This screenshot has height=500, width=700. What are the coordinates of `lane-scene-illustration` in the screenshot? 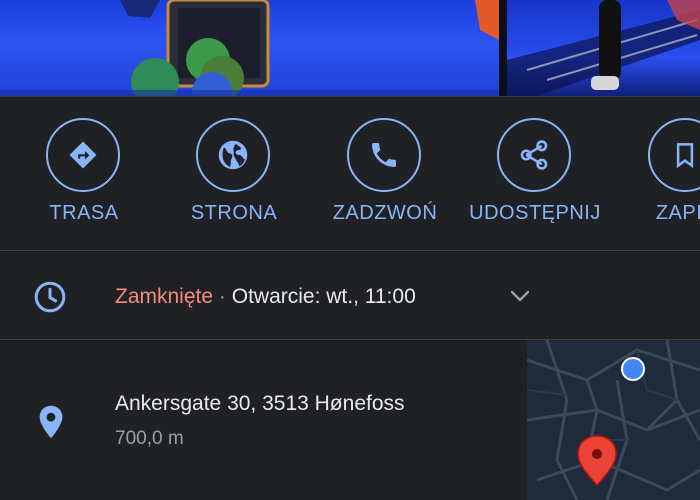 It's located at (603, 48).